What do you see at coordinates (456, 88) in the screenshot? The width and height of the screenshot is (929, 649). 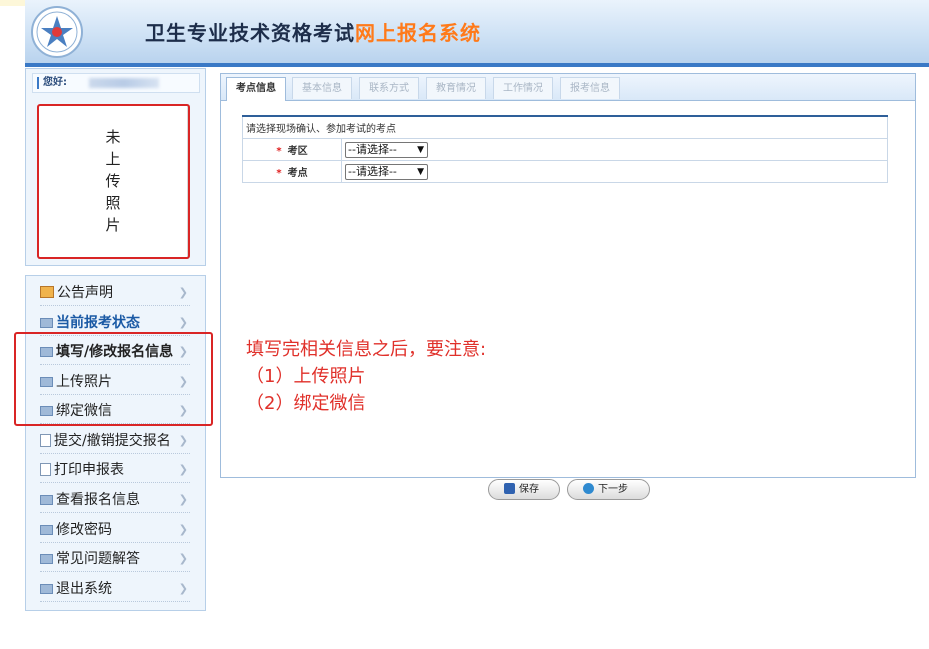 I see `tab-education: 教育情况` at bounding box center [456, 88].